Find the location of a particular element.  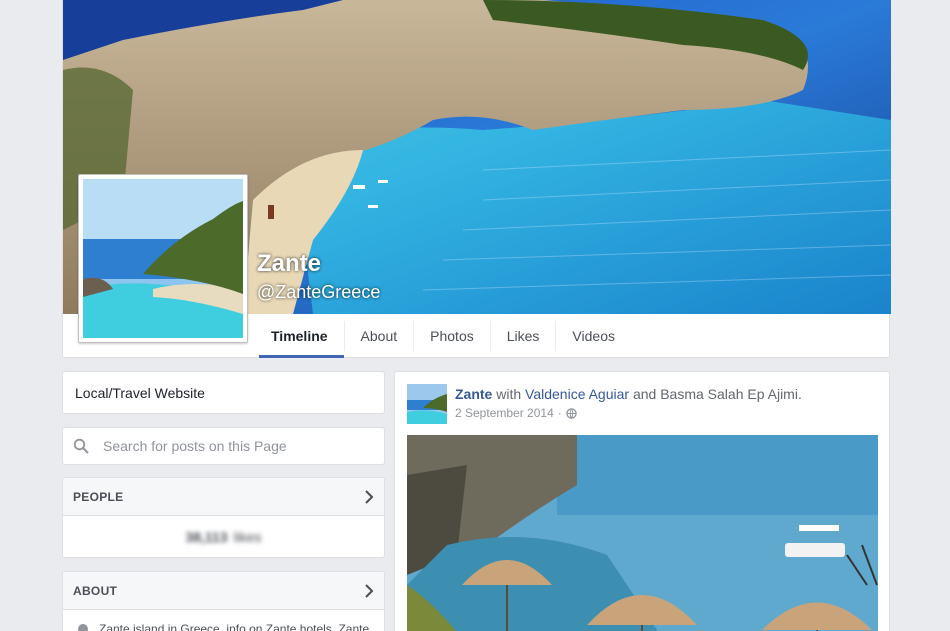

tab-photos: Photos is located at coordinates (452, 336).